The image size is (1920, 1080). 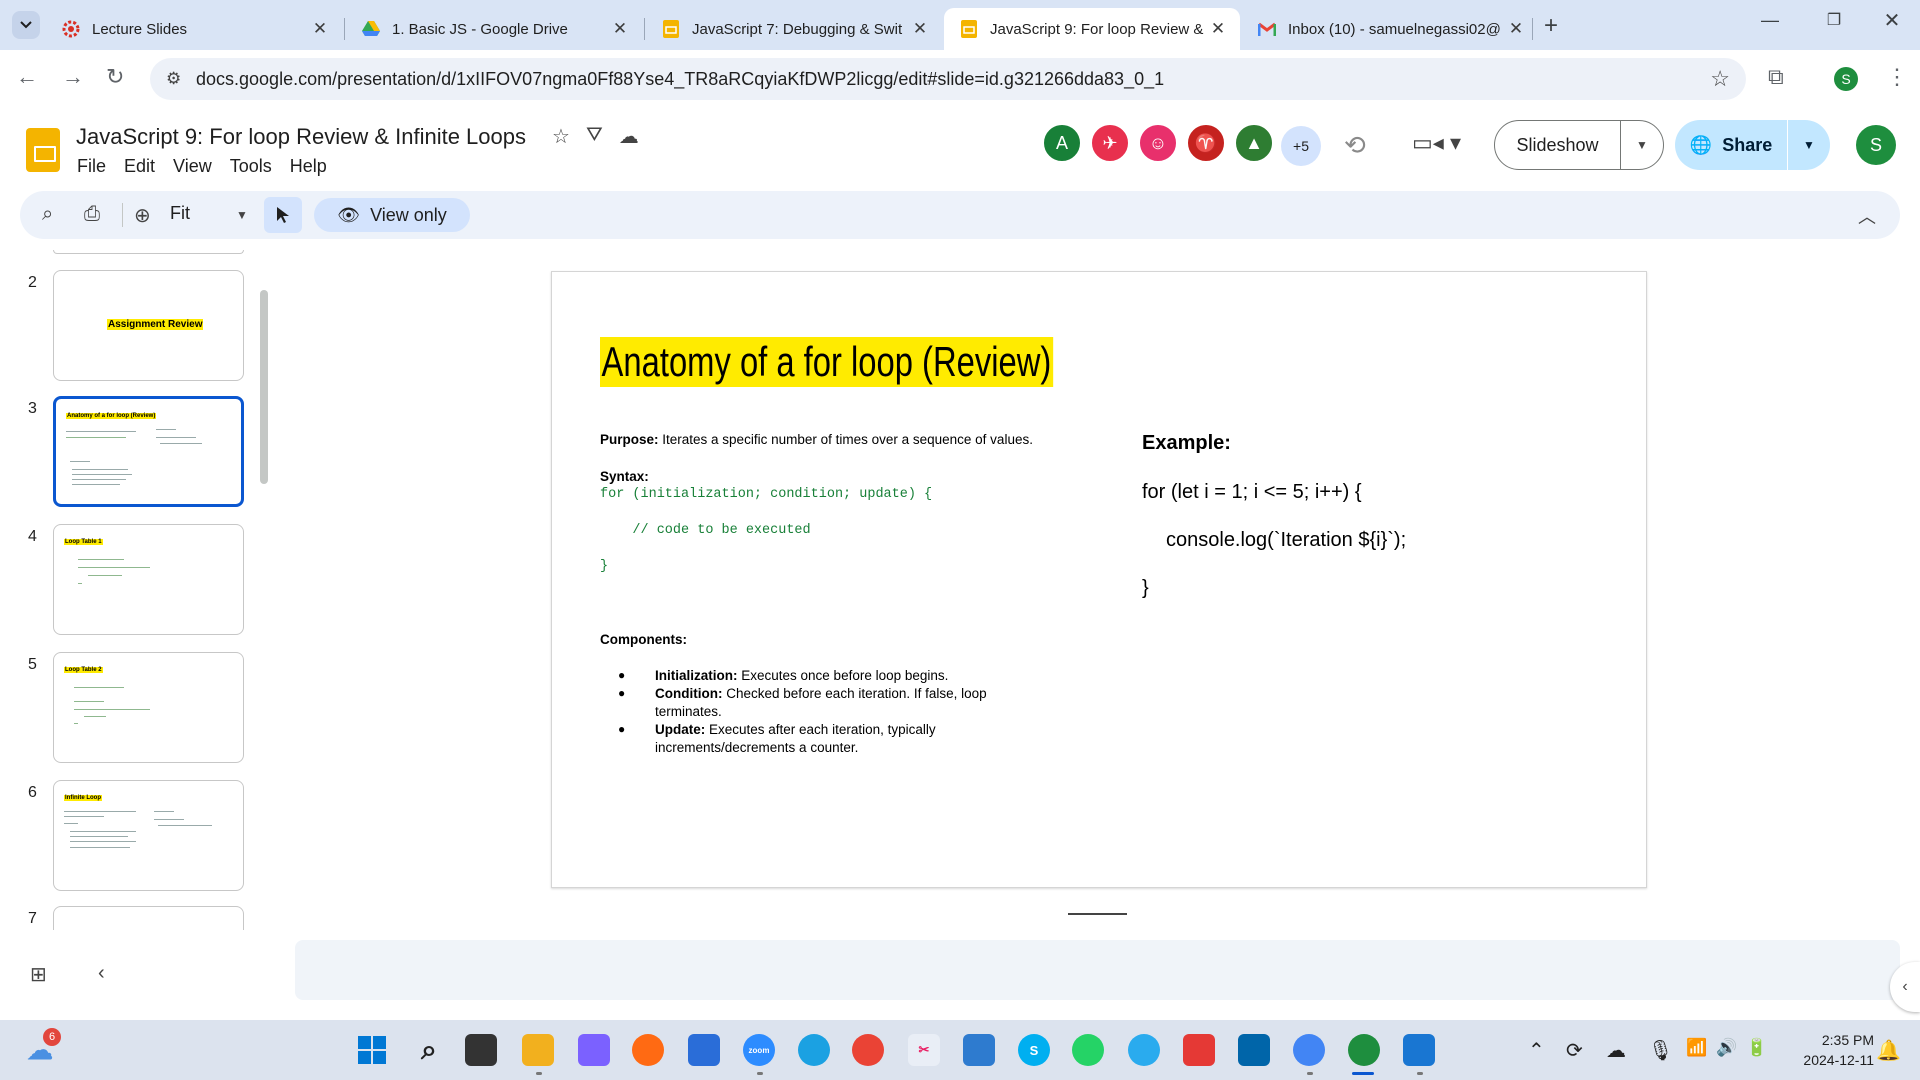 I want to click on collaborator-avatar: ☺, so click(x=1158, y=143).